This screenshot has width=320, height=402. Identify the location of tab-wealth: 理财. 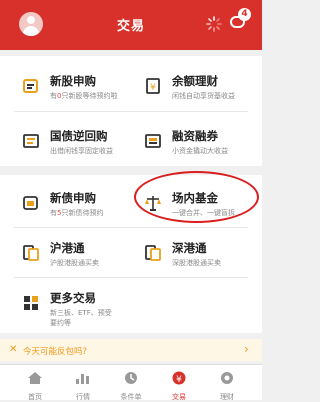
(227, 386).